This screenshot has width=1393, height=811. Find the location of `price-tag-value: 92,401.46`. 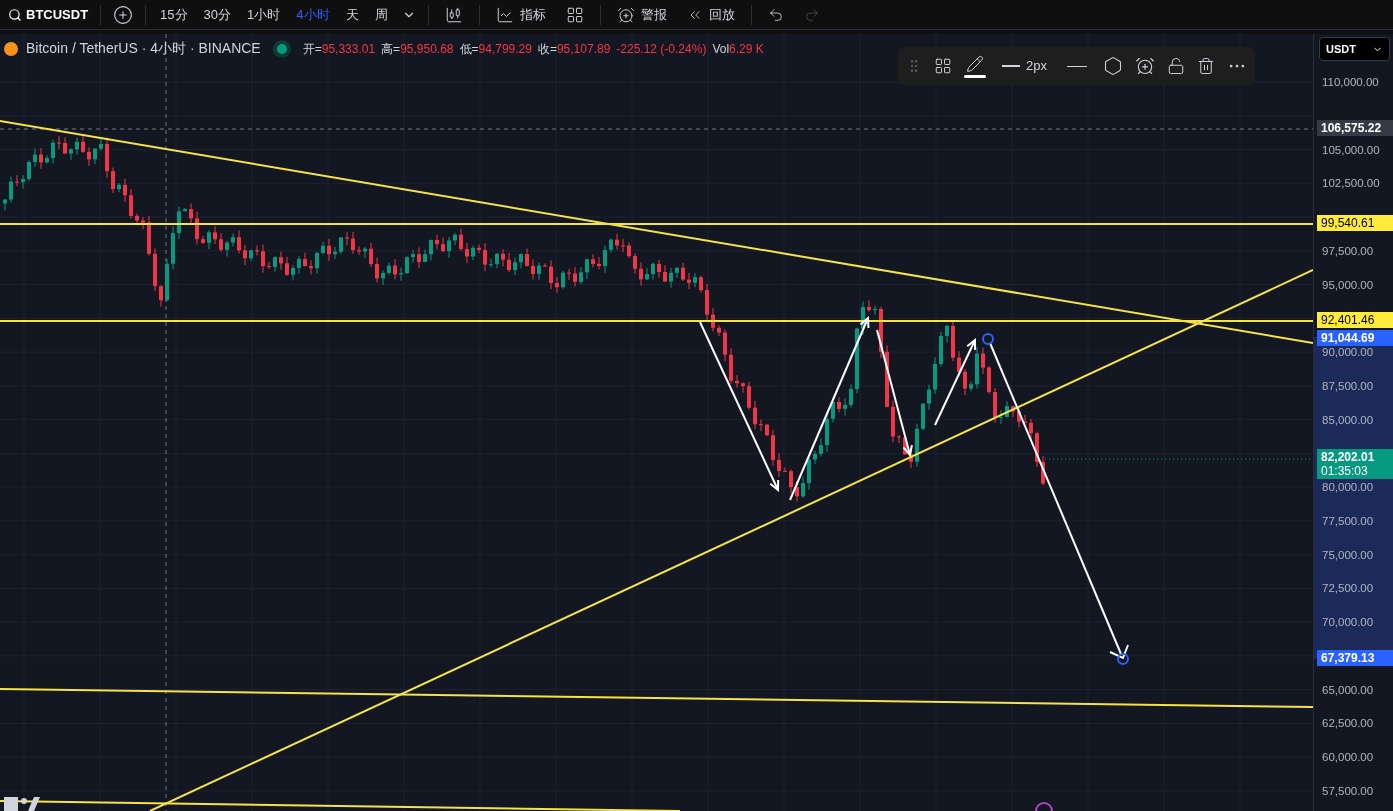

price-tag-value: 92,401.46 is located at coordinates (1348, 319).